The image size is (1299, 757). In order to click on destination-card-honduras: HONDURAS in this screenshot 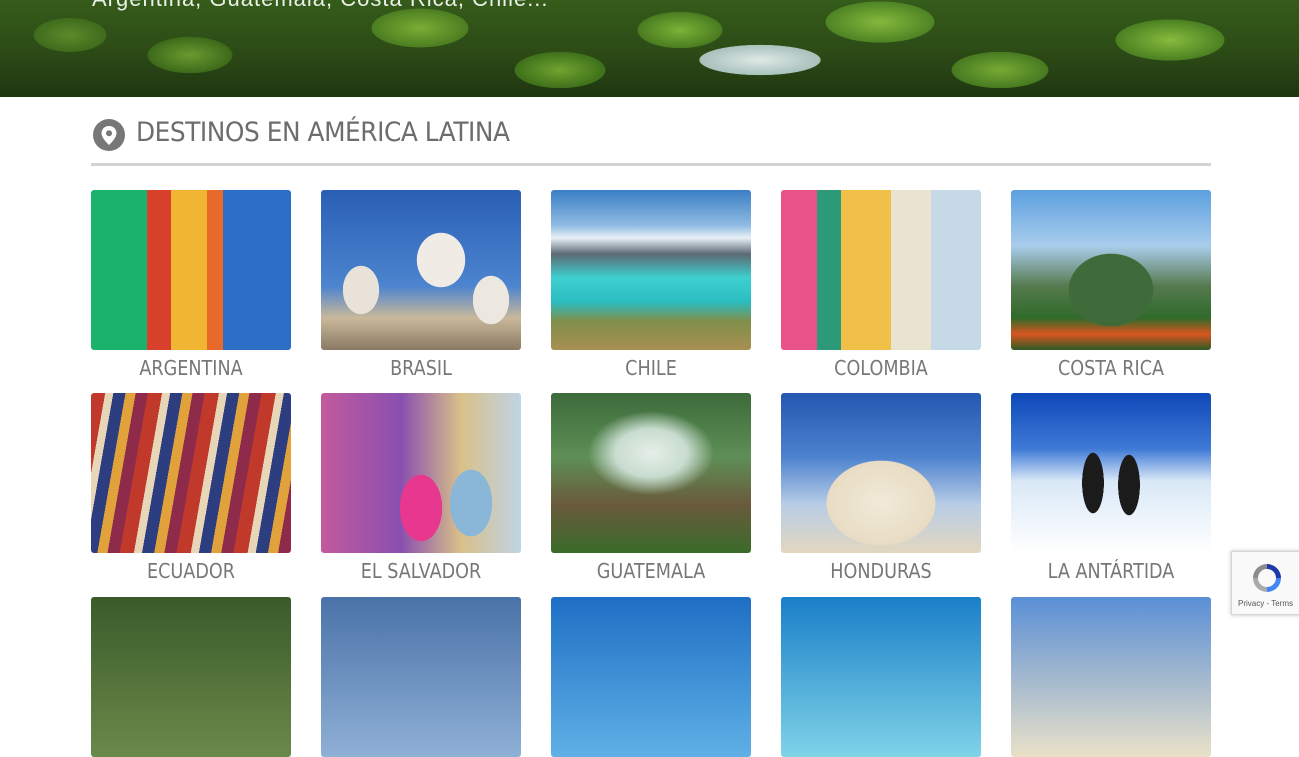, I will do `click(881, 491)`.